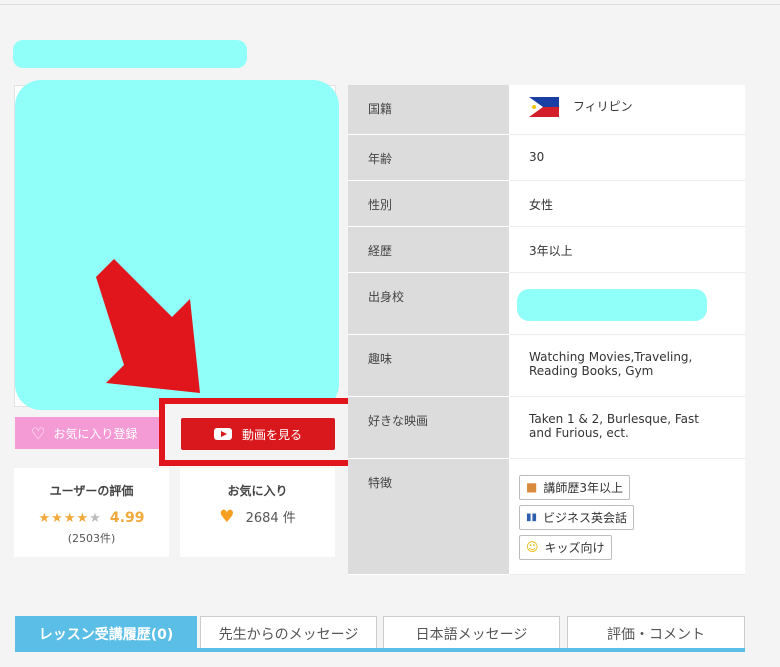  Describe the element at coordinates (106, 633) in the screenshot. I see `tab-lesson-history: レッスン受講履歴(0)` at that location.